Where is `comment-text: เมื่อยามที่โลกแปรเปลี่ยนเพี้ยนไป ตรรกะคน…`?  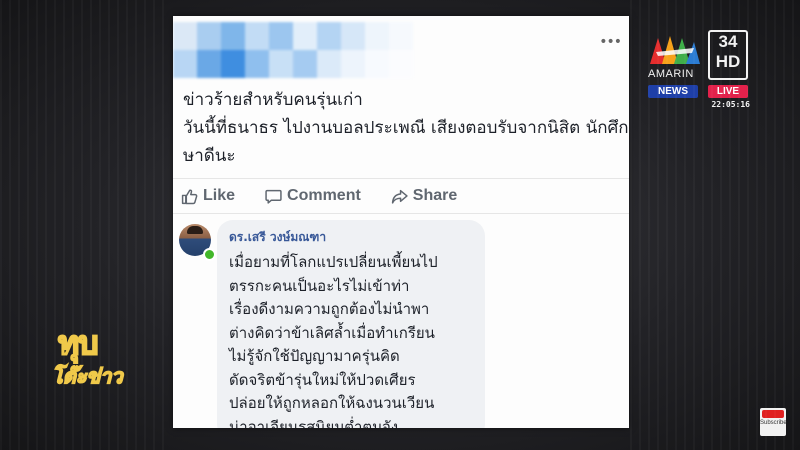 comment-text: เมื่อยามที่โลกแปรเปลี่ยนเพี้ยนไป ตรรกะคน… is located at coordinates (351, 339).